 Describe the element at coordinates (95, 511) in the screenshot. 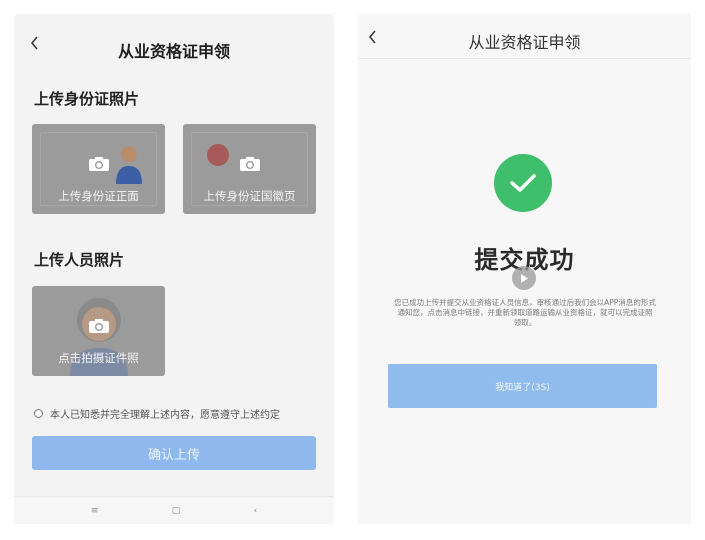

I see `nav-menu-button: ≡` at that location.